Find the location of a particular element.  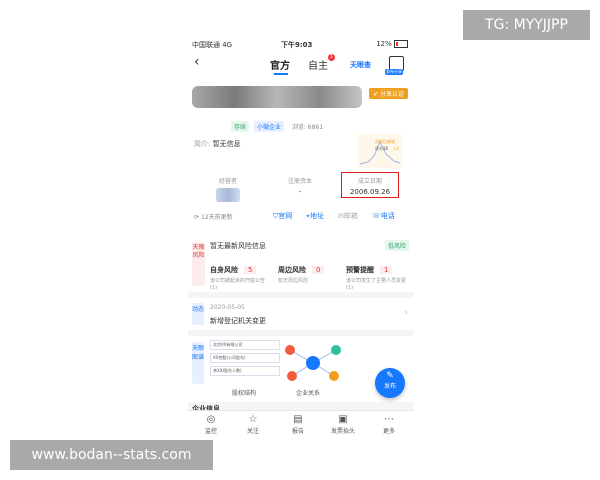

tab-self: 自主 is located at coordinates (318, 64).